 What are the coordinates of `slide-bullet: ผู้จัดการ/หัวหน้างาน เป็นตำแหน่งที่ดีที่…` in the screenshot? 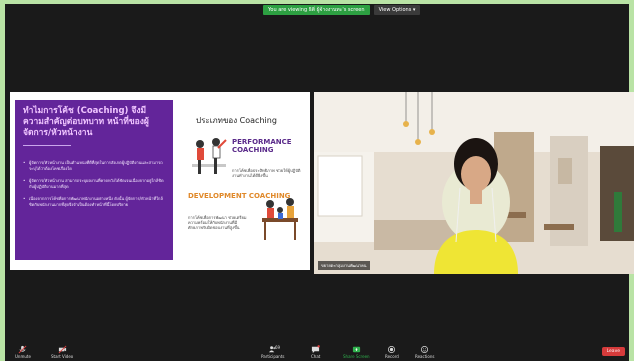 It's located at (94, 166).